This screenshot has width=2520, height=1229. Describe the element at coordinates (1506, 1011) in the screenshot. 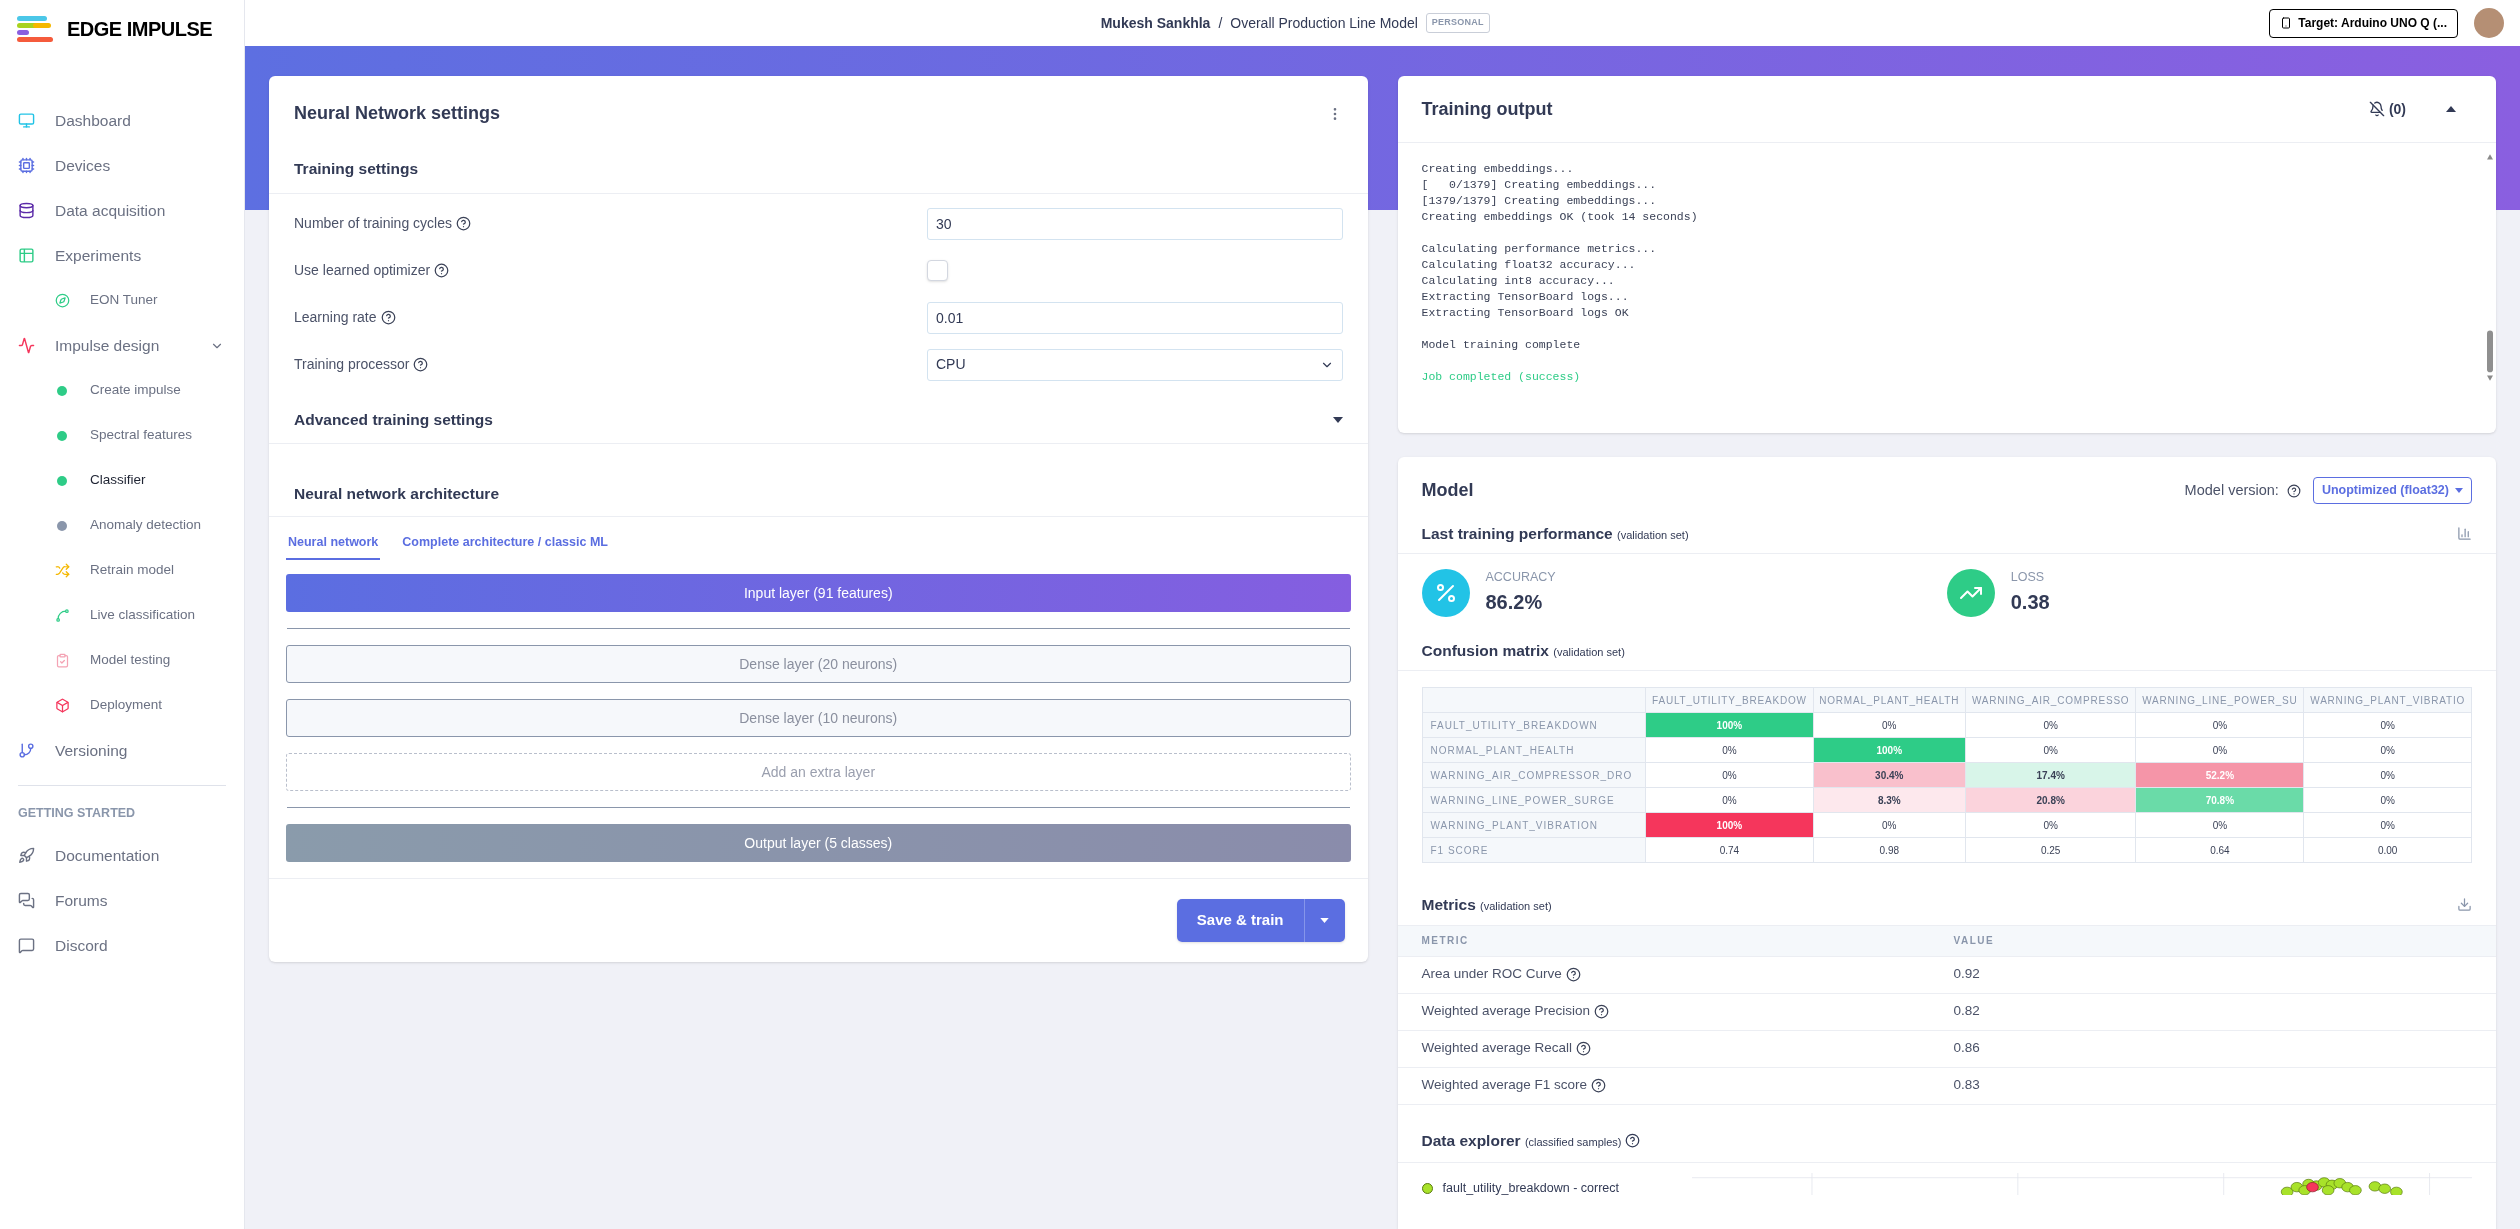

I see `metric-name: Weighted average Precision` at that location.